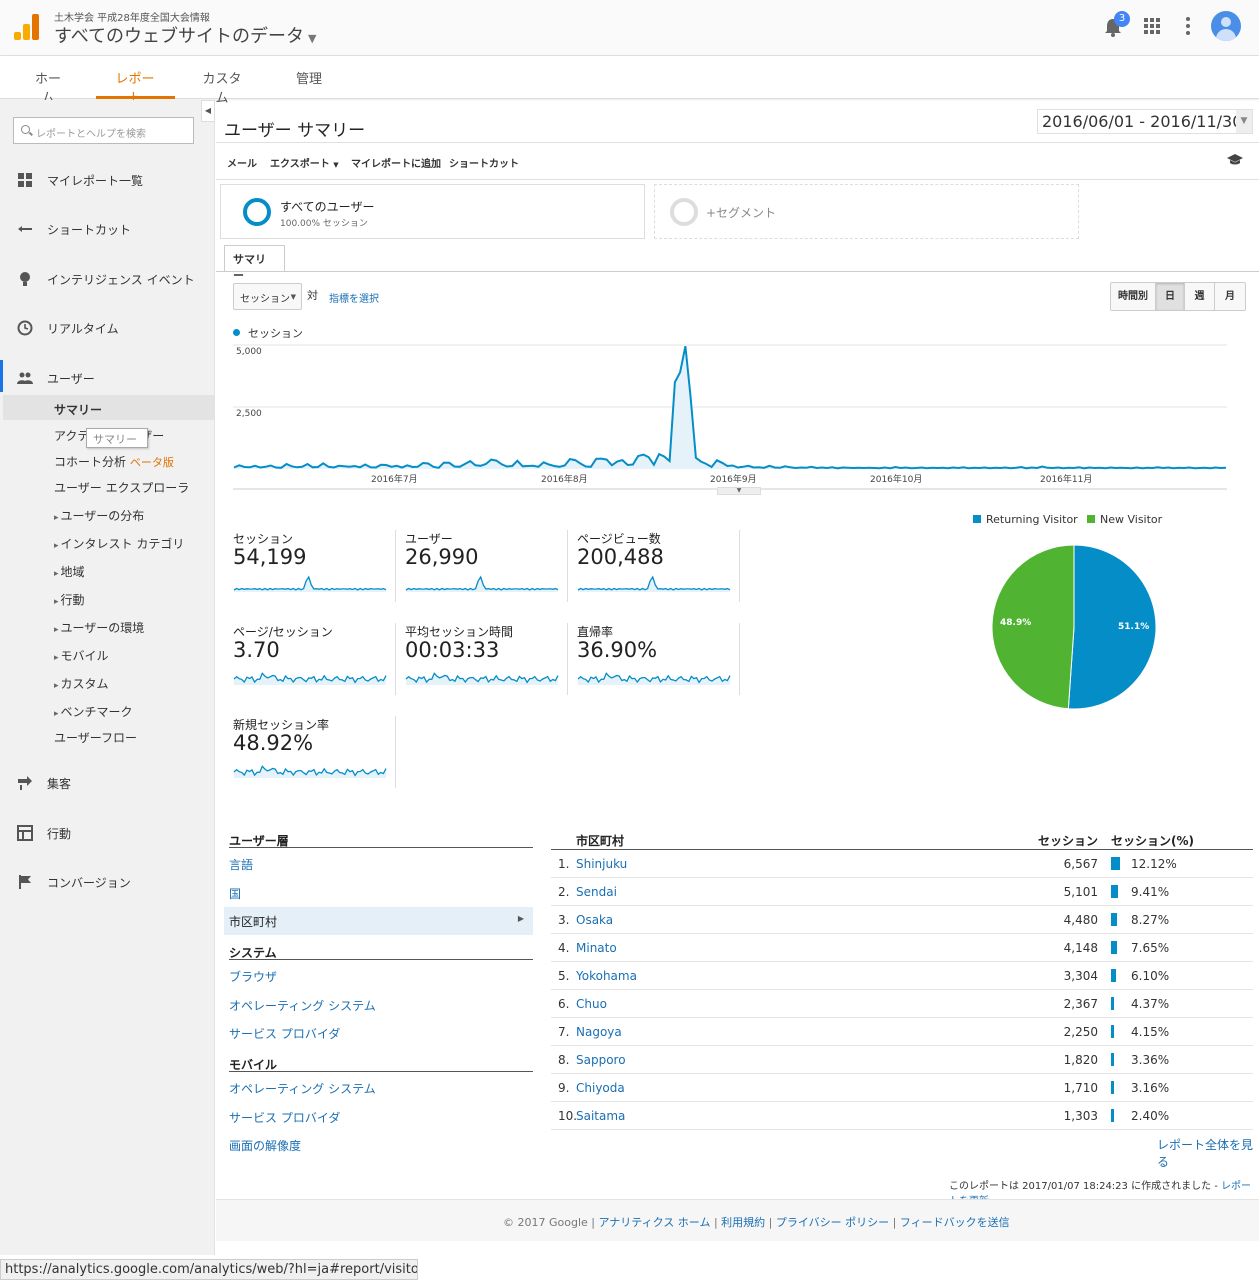  Describe the element at coordinates (1145, 121) in the screenshot. I see `date-range-picker: 2016/06/01 - 2016/11/30 ▼` at that location.